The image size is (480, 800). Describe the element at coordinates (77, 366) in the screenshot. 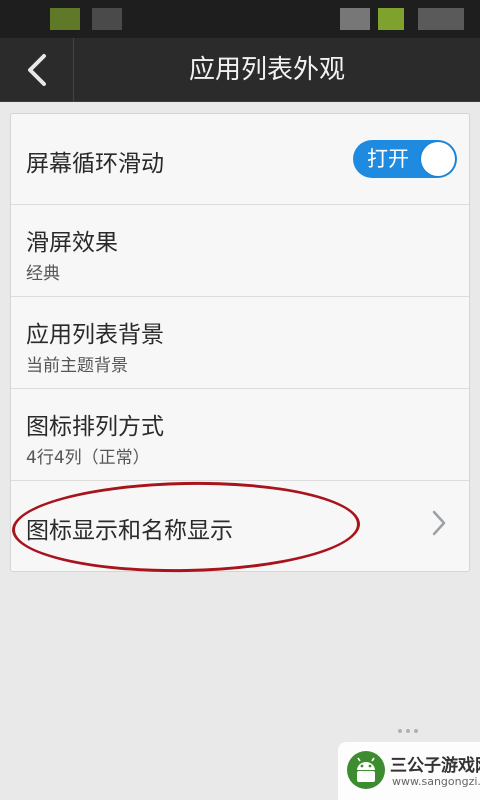

I see `setting-value: 当前主题背景` at that location.